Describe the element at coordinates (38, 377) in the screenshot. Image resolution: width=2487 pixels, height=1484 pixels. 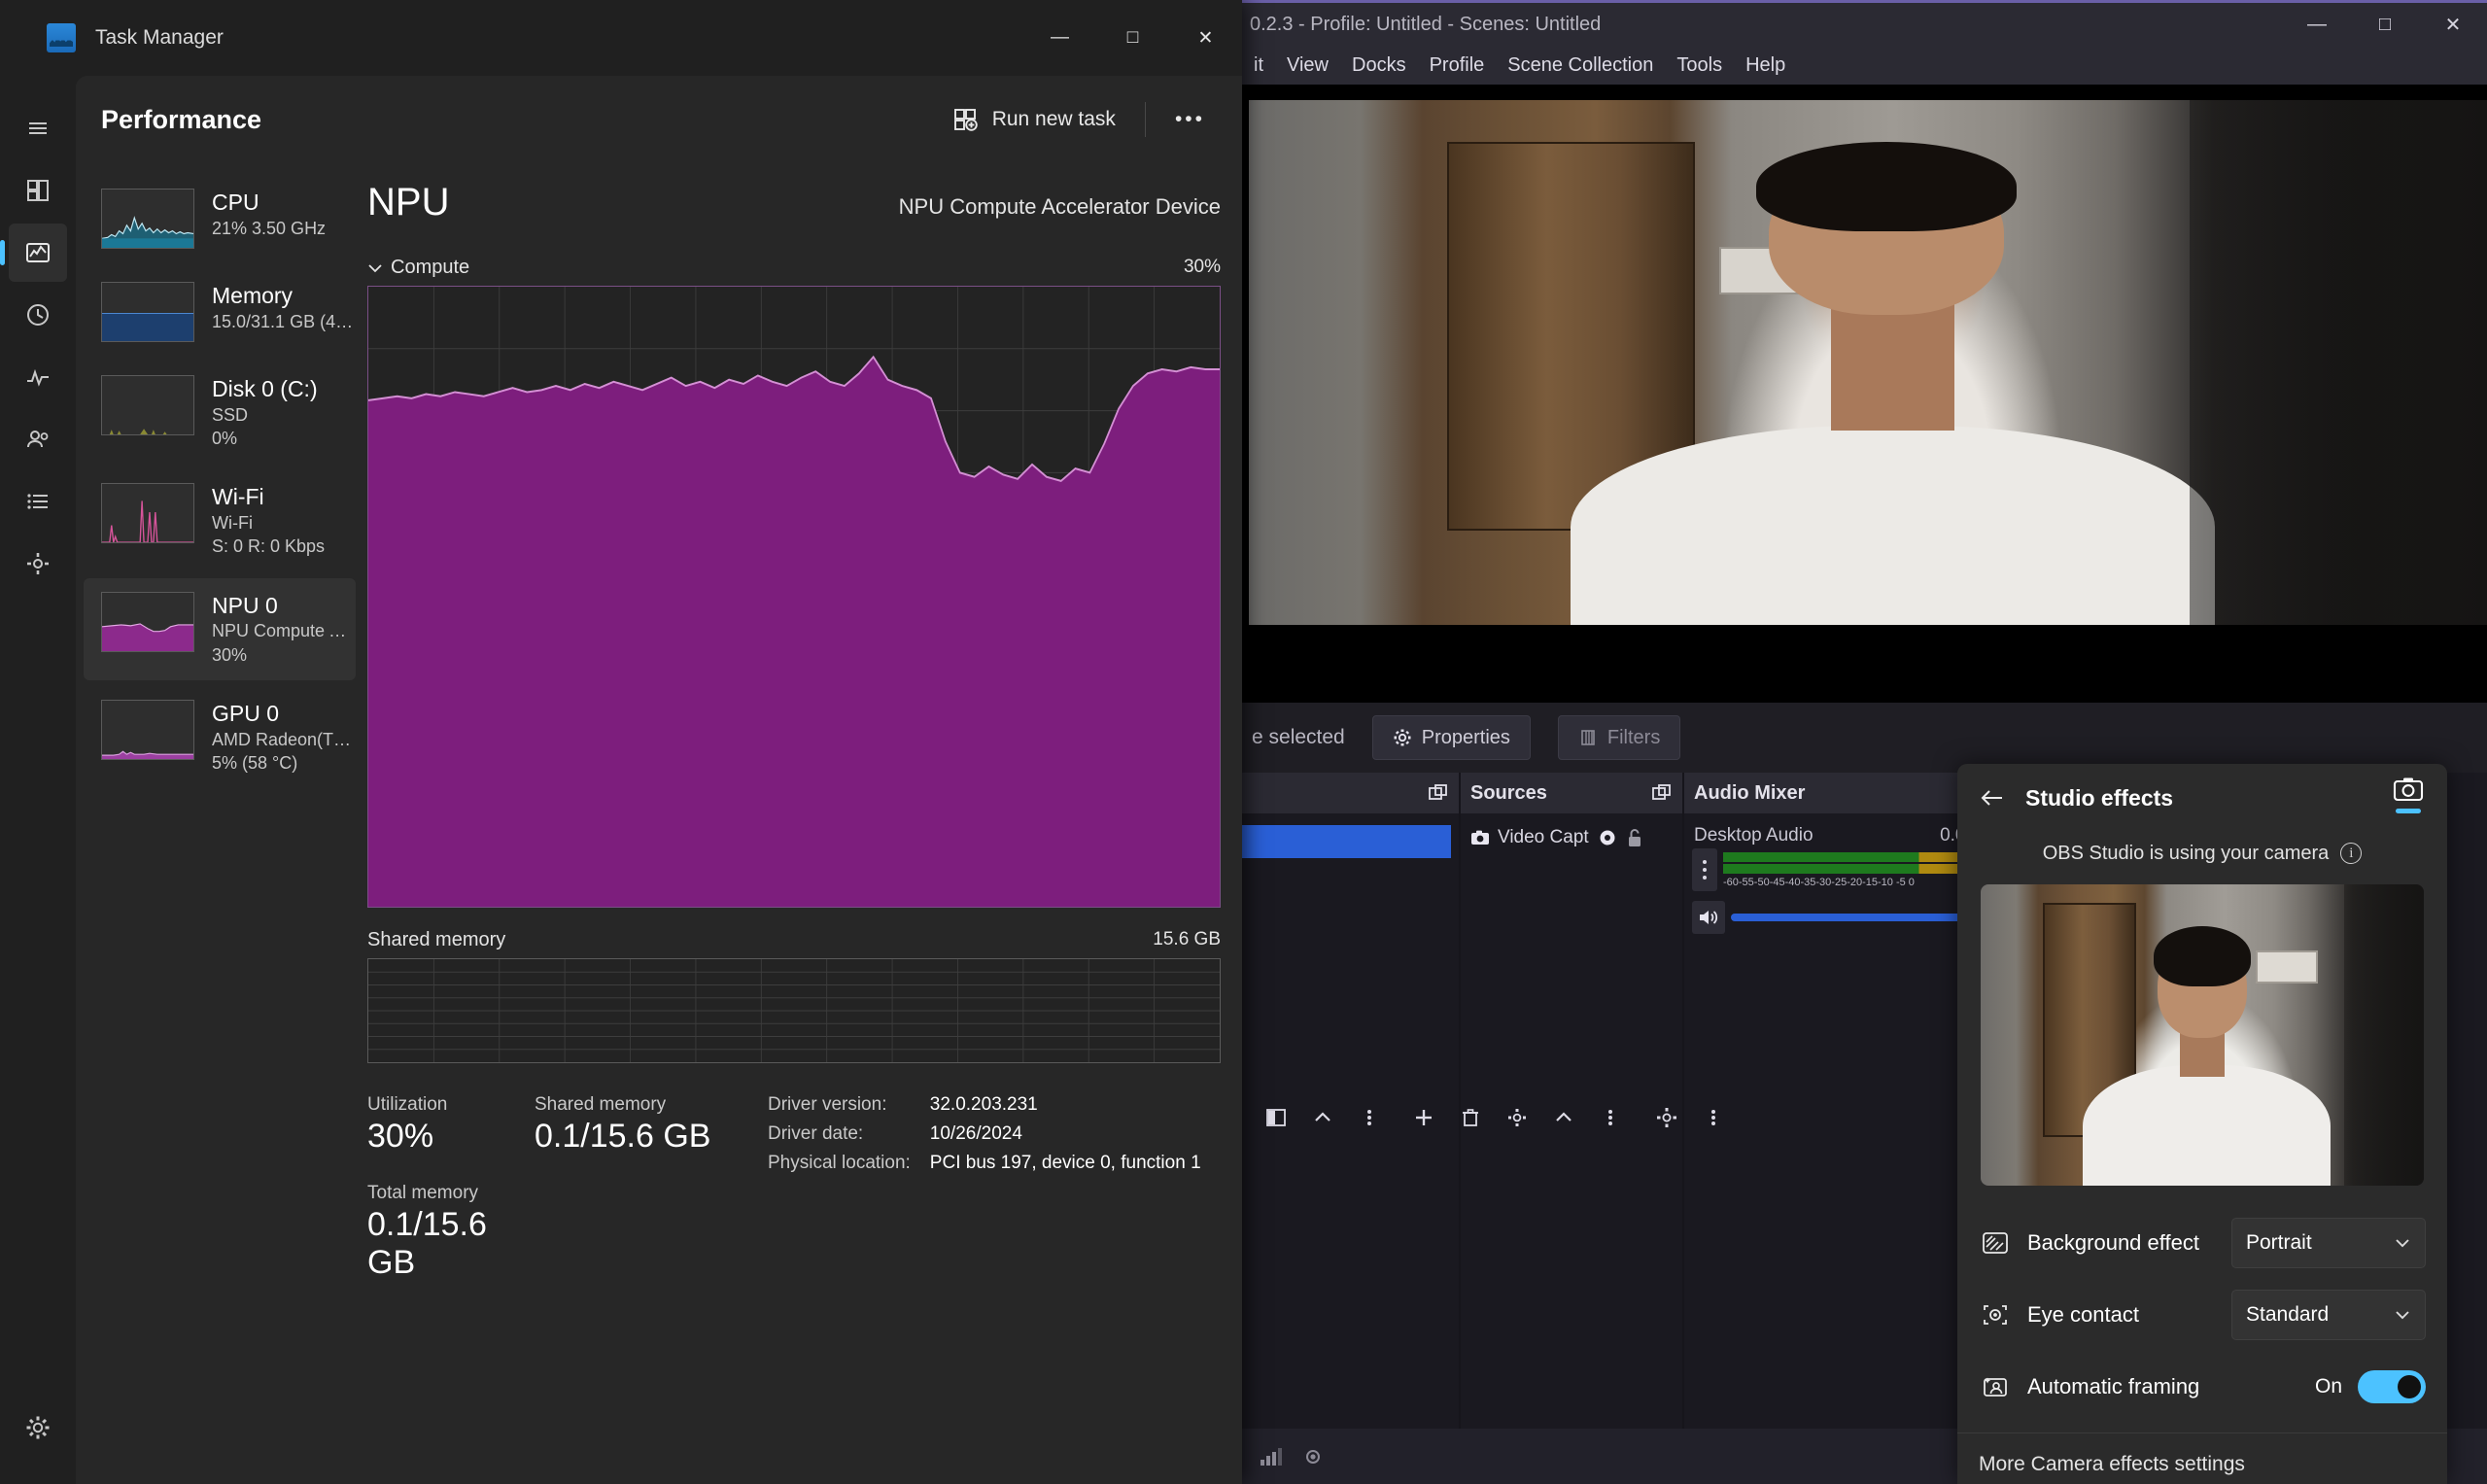
I see `sidebar-item-startup-apps` at that location.